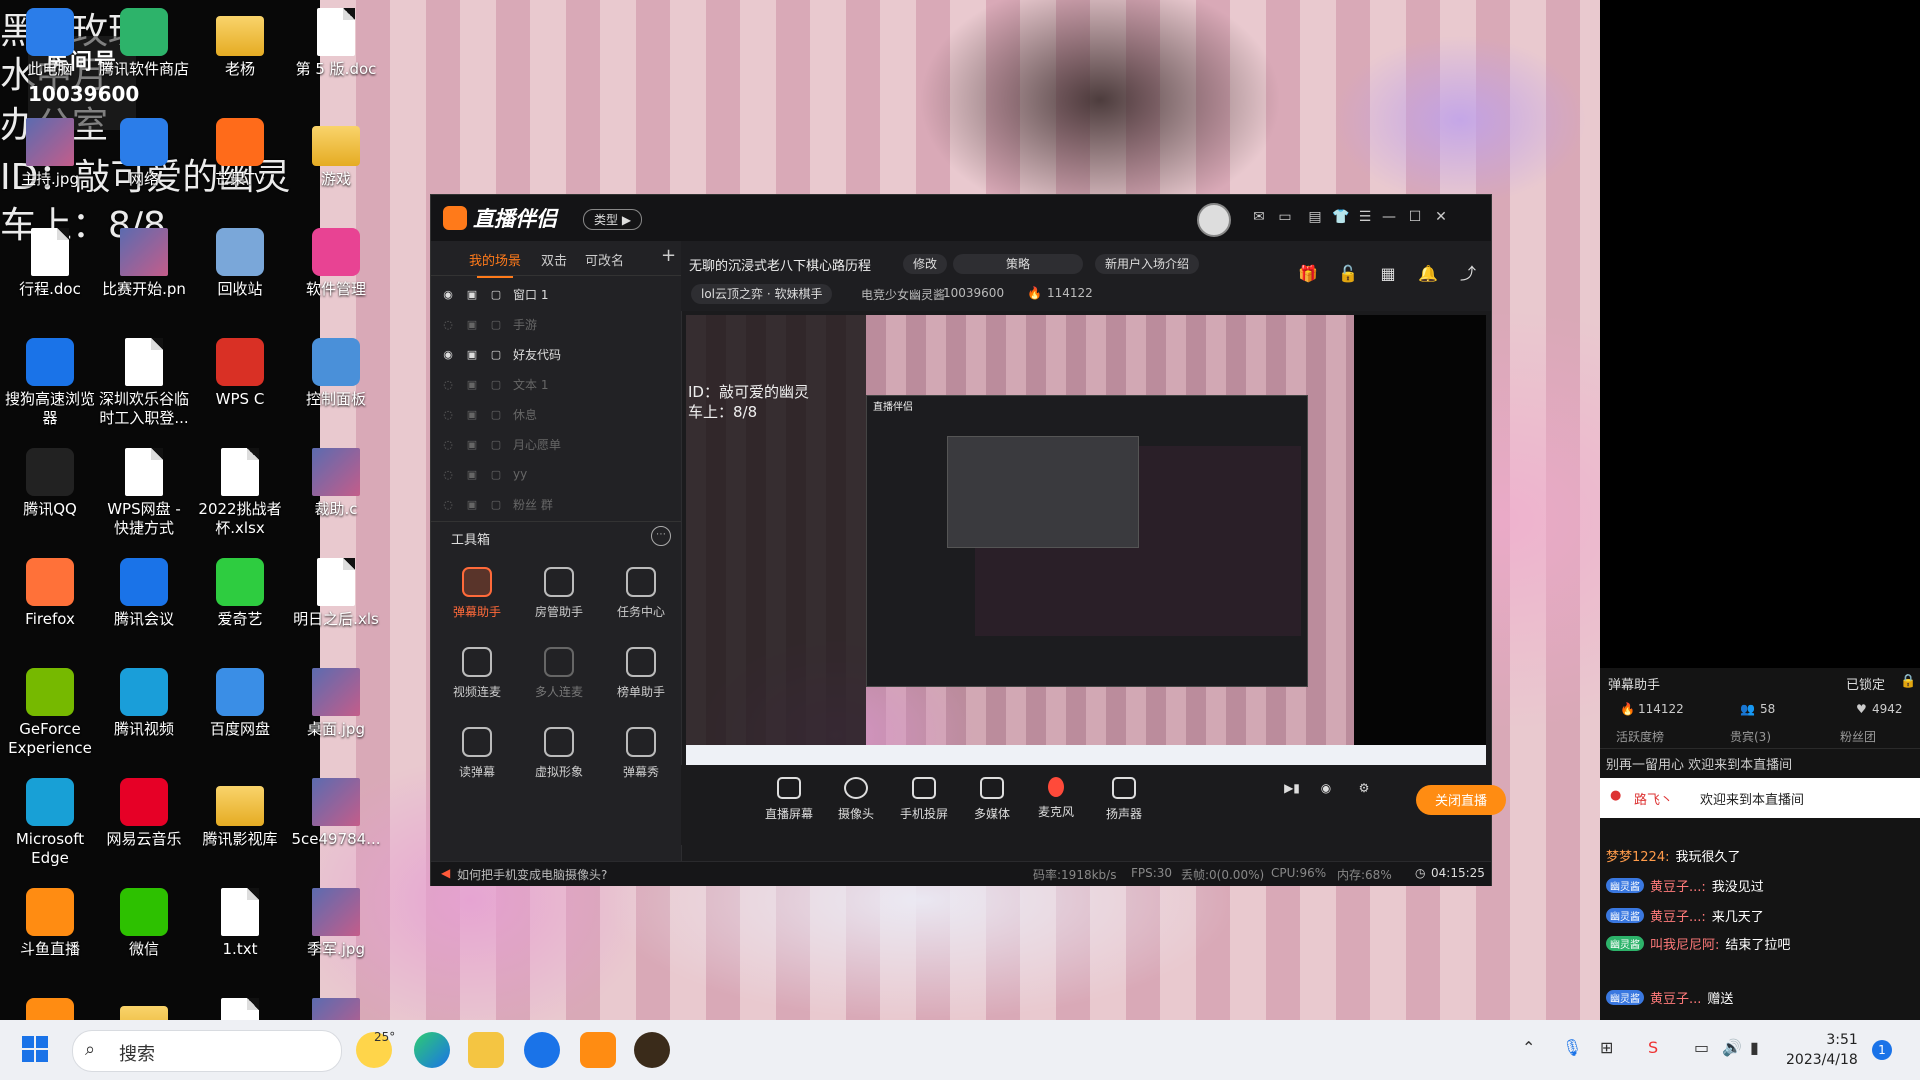 This screenshot has height=1080, width=1920. Describe the element at coordinates (1259, 217) in the screenshot. I see `mail-icon: ✉` at that location.